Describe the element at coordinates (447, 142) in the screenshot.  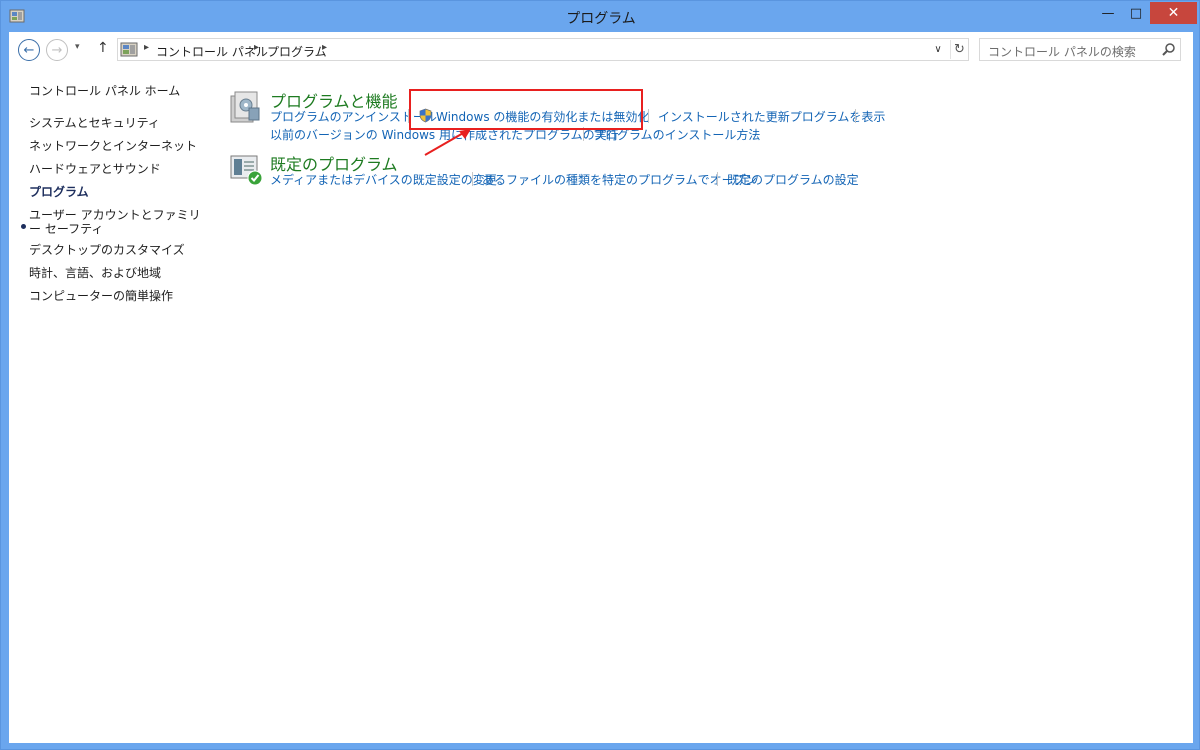
I see `annotation-arrow-icon` at that location.